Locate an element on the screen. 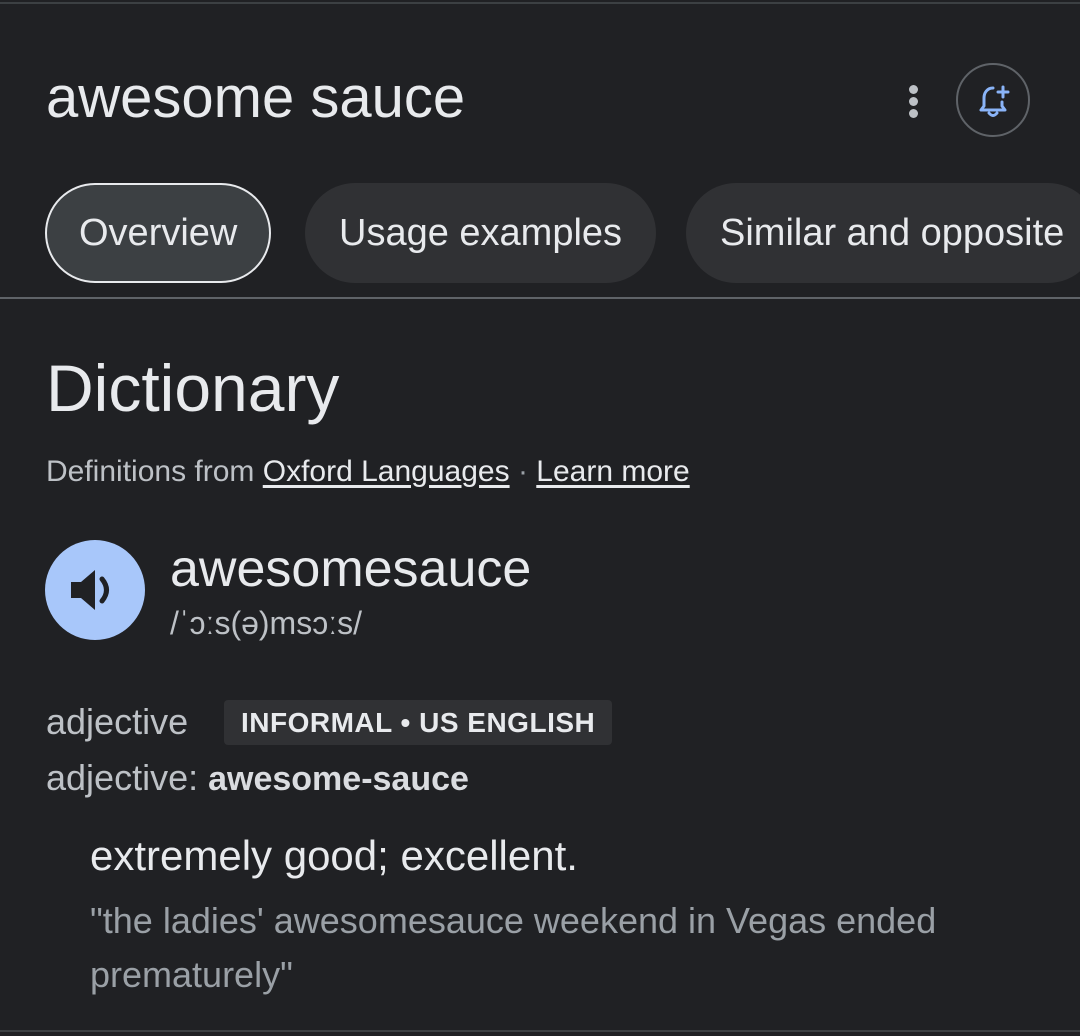 This screenshot has height=1036, width=1080. more-options-button is located at coordinates (914, 100).